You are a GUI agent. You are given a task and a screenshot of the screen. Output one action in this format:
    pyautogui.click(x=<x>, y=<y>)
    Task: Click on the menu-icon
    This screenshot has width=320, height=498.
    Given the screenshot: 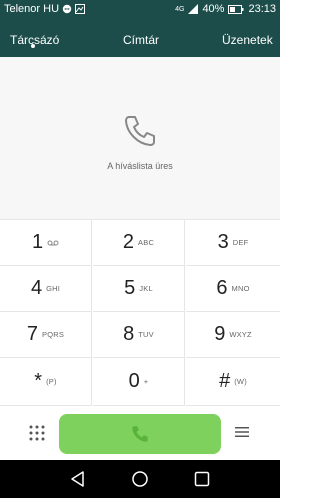 What is the action you would take?
    pyautogui.click(x=242, y=432)
    